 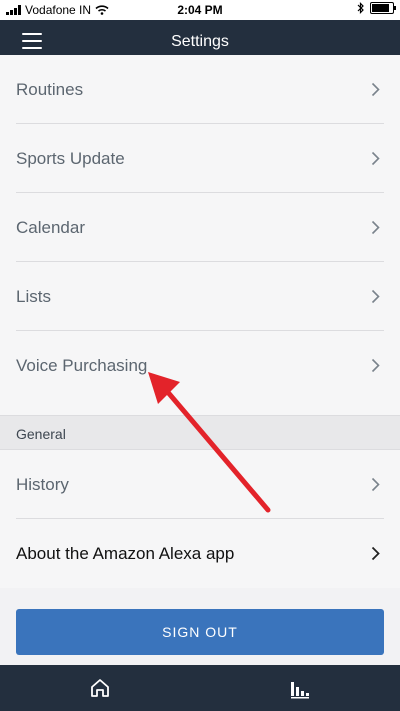 I want to click on status-bar: Vodafone IN 2:04 PM, so click(x=200, y=10).